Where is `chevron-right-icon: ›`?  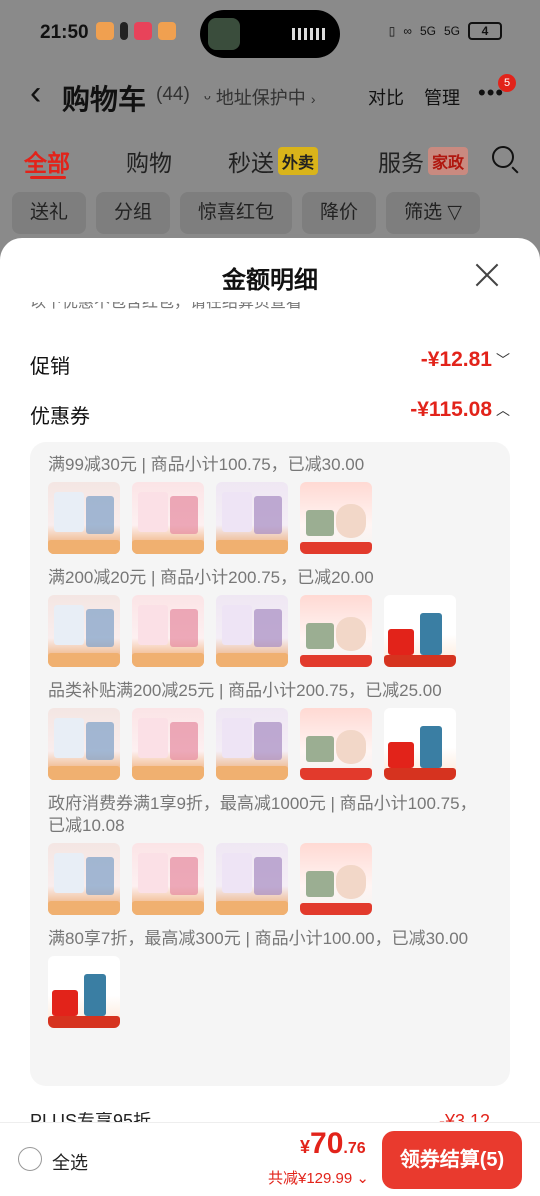
chevron-right-icon: › is located at coordinates (313, 99).